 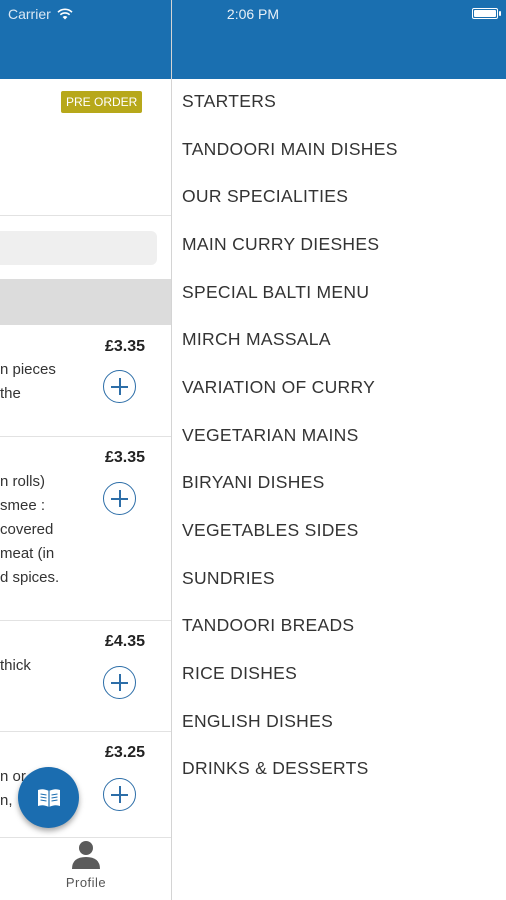 I want to click on menu-item-mirch-massala: MIRCH MASSALA, so click(x=256, y=339).